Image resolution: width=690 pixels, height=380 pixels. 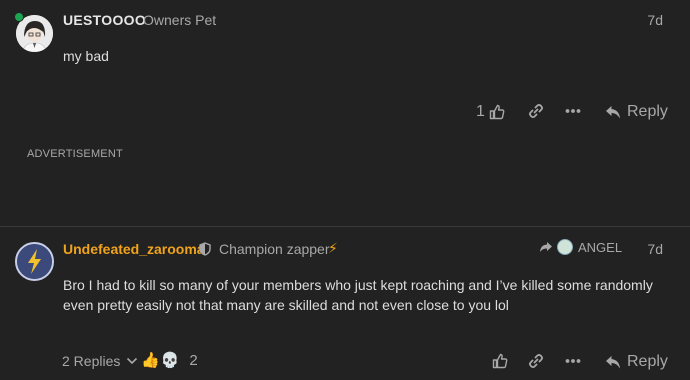 I want to click on skull-reaction-icon: 💀, so click(x=170, y=360).